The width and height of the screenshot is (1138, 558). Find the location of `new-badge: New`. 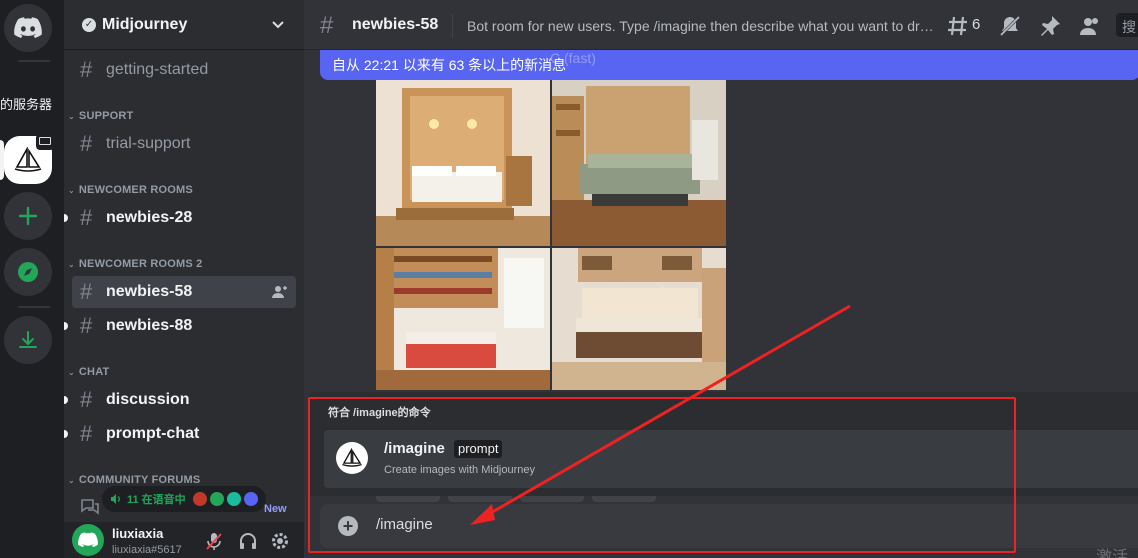

new-badge: New is located at coordinates (275, 509).